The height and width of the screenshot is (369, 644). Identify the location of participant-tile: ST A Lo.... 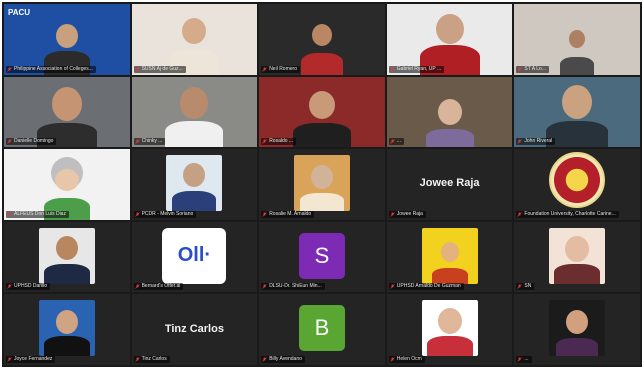
(577, 39).